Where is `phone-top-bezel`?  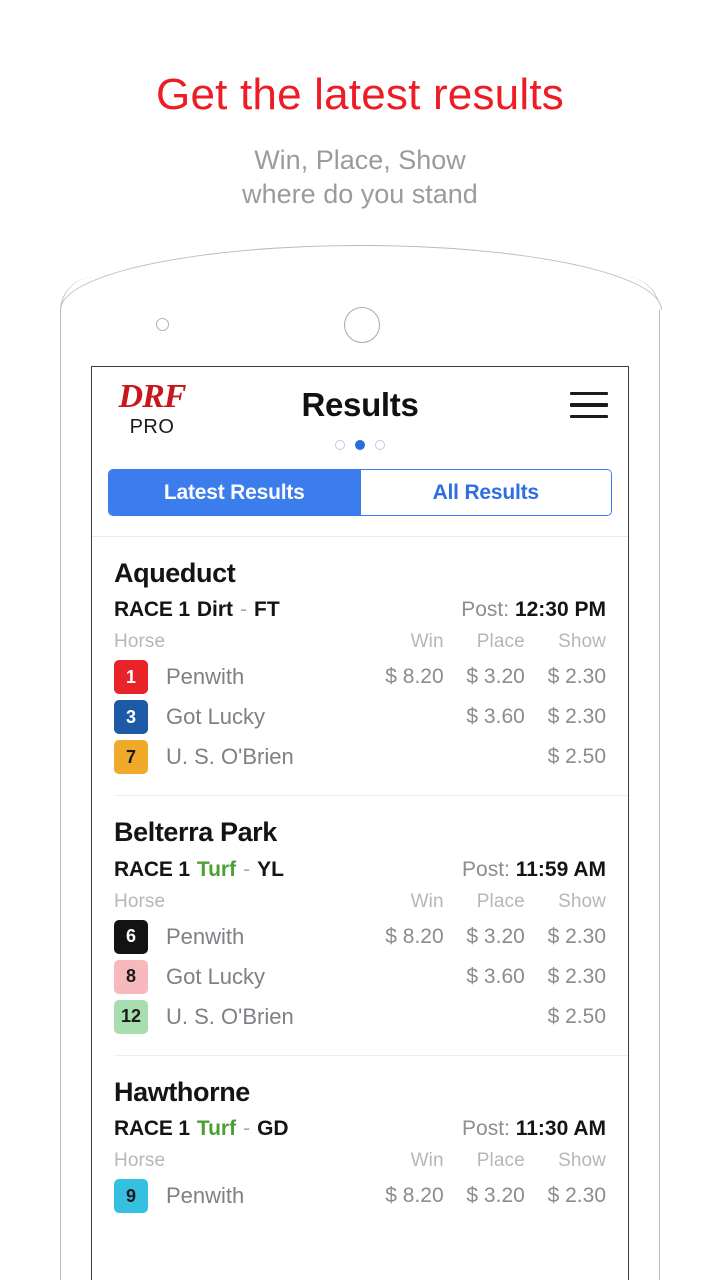
phone-top-bezel is located at coordinates (360, 277).